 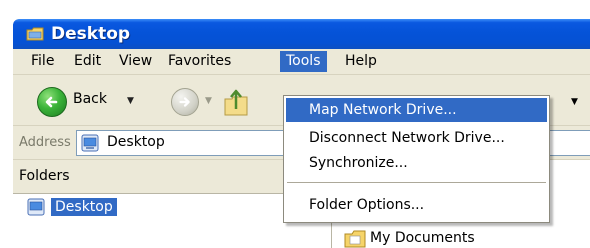 What do you see at coordinates (208, 101) in the screenshot?
I see `forward-dropdown-arrow-icon: ▼` at bounding box center [208, 101].